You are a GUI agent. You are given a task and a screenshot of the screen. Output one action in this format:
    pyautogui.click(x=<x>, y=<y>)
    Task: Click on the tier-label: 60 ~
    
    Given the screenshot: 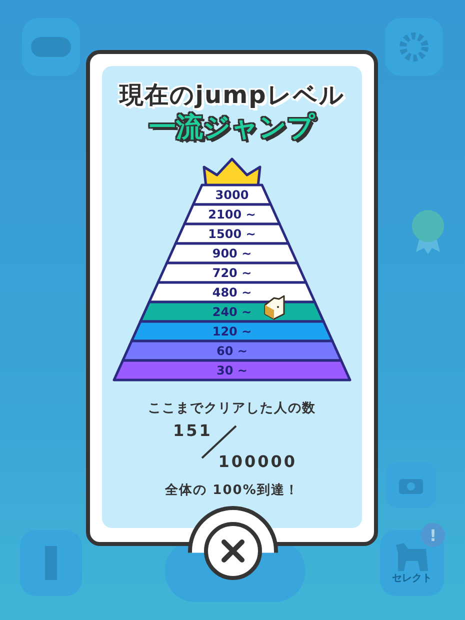 What is the action you would take?
    pyautogui.click(x=232, y=351)
    